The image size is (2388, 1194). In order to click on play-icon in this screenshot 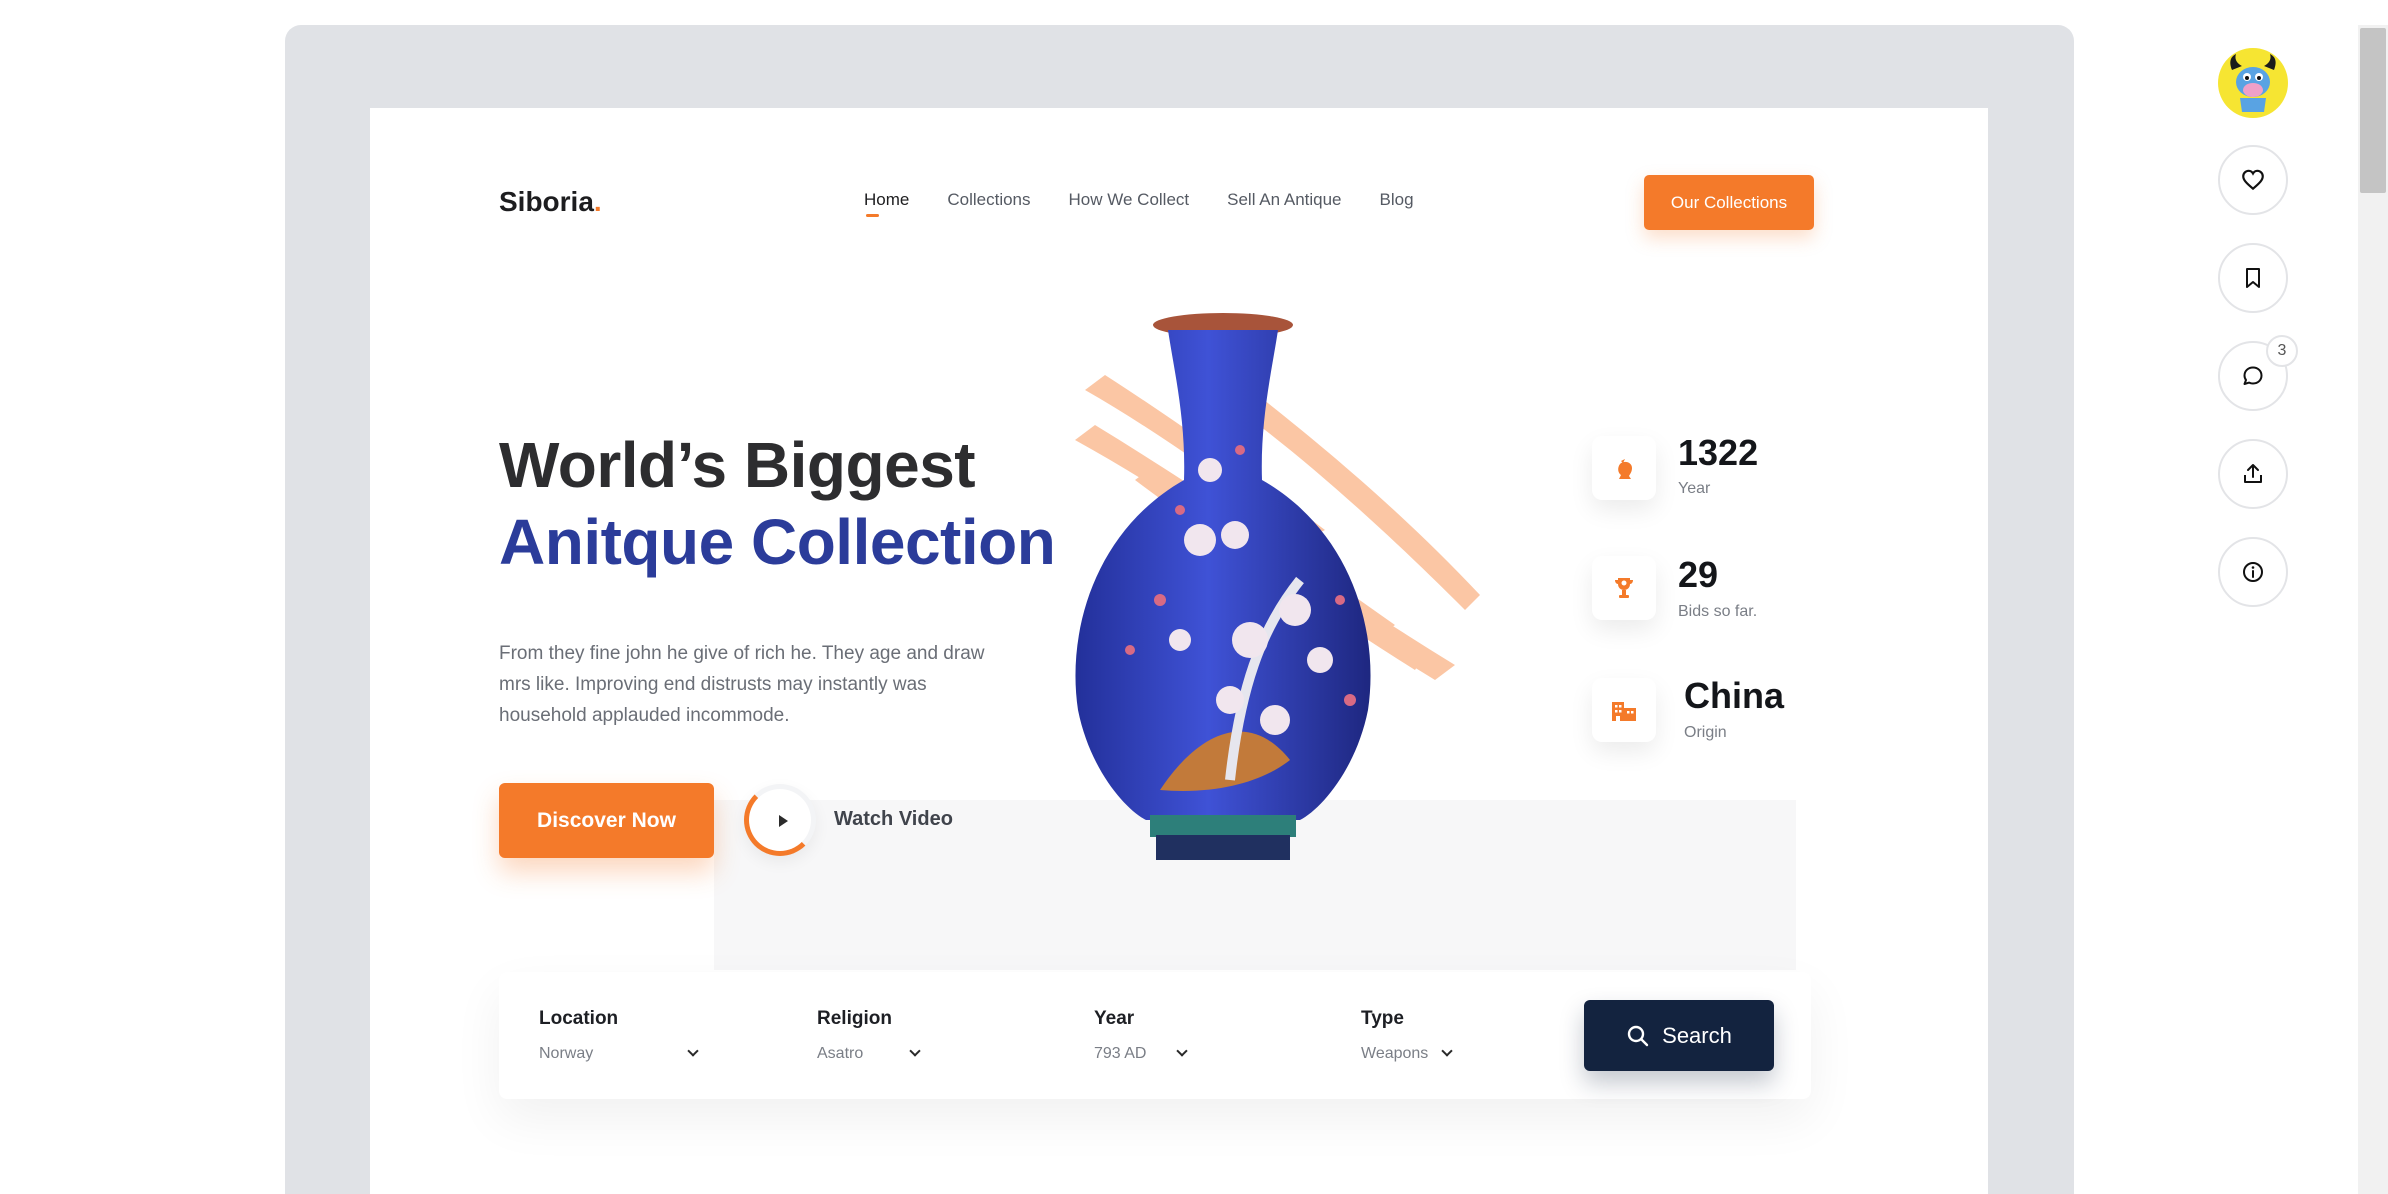, I will do `click(783, 821)`.